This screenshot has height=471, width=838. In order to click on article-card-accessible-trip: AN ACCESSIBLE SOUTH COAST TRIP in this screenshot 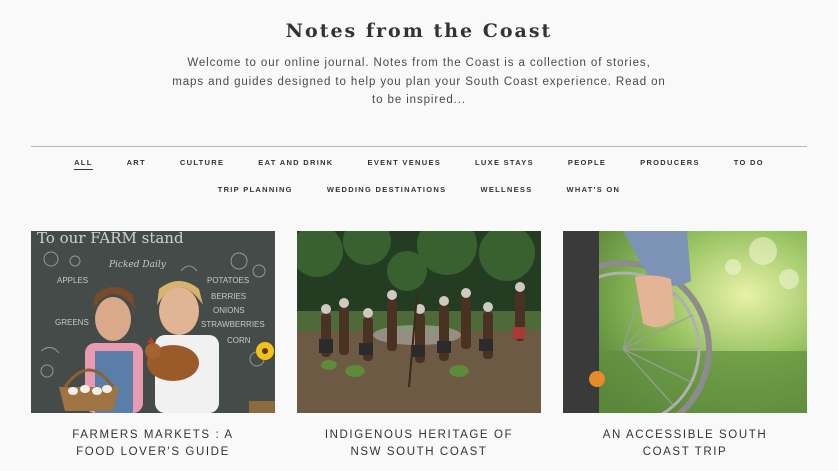, I will do `click(685, 346)`.